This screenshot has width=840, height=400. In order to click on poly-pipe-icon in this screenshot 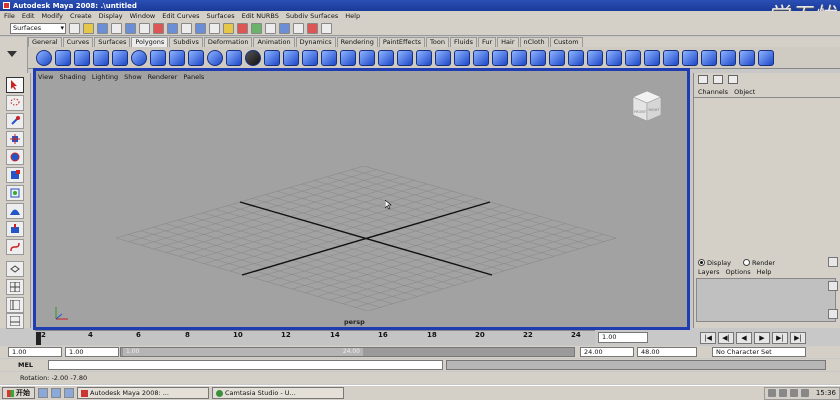, I will do `click(196, 57)`.